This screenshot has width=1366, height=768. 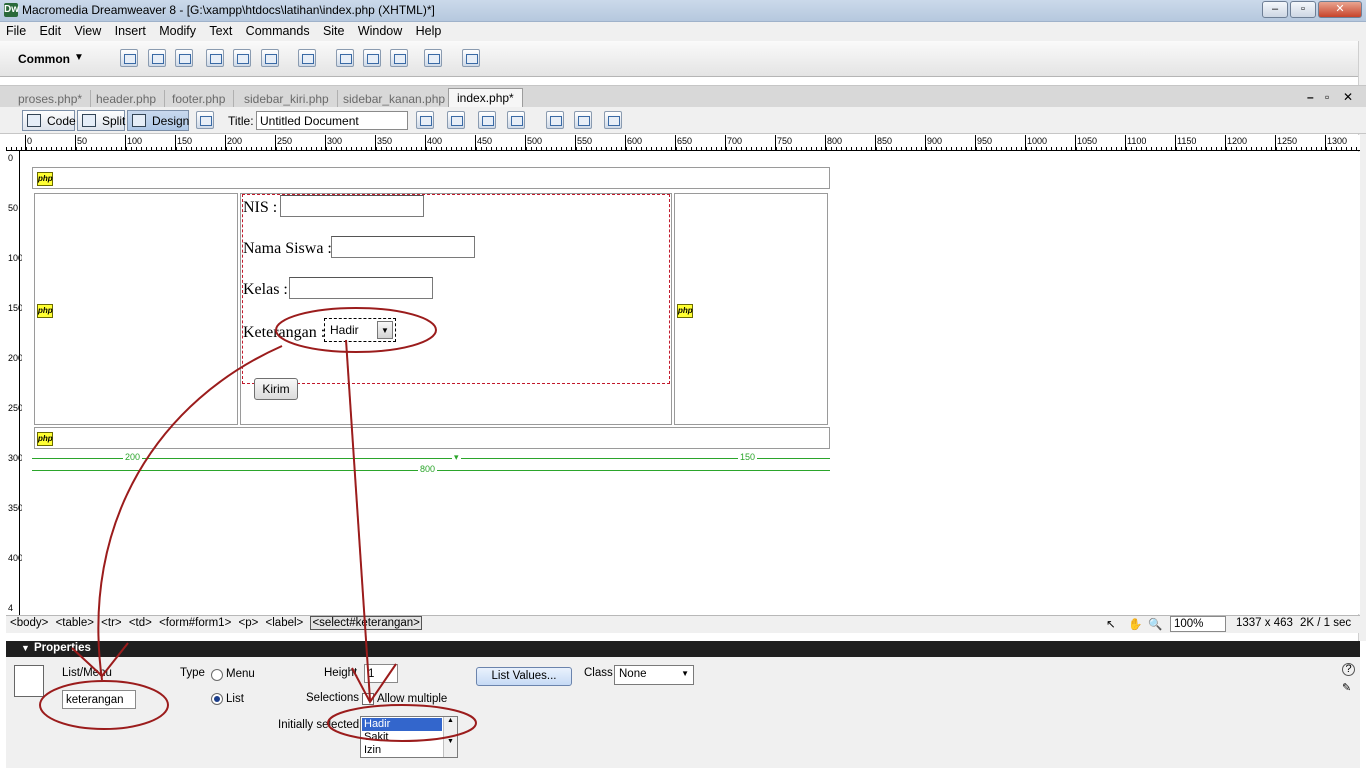 I want to click on tag-body: <body>, so click(x=29, y=623).